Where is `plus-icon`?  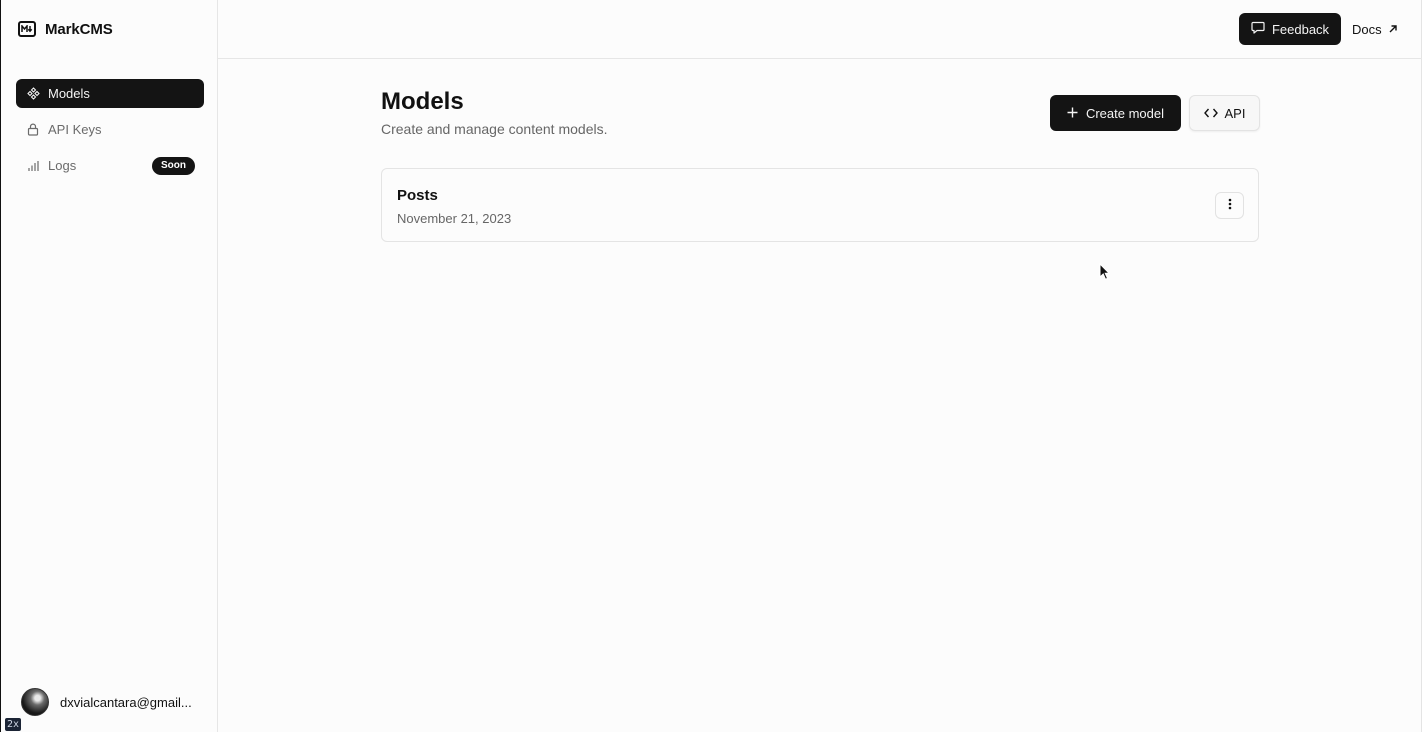 plus-icon is located at coordinates (1072, 113).